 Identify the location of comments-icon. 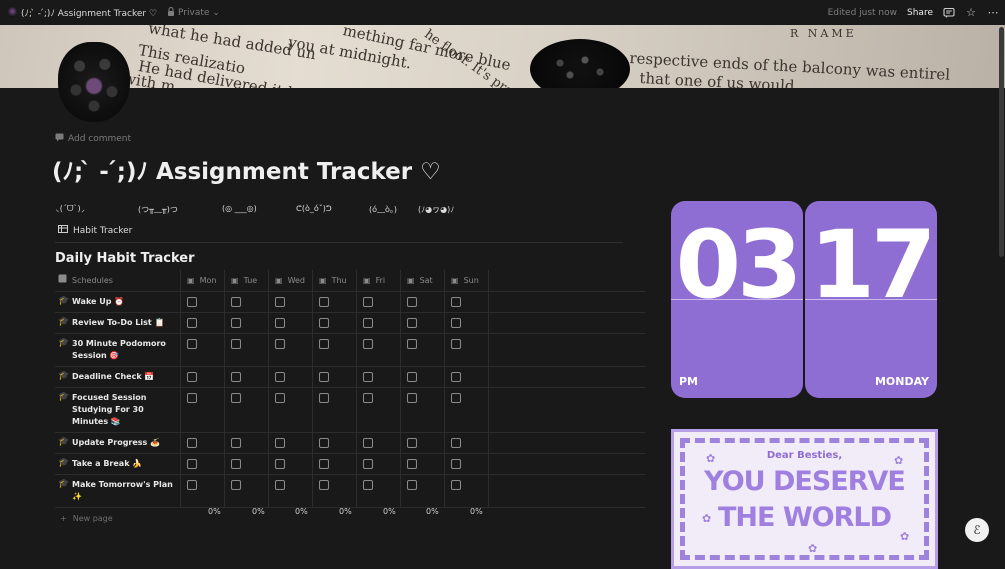
(949, 13).